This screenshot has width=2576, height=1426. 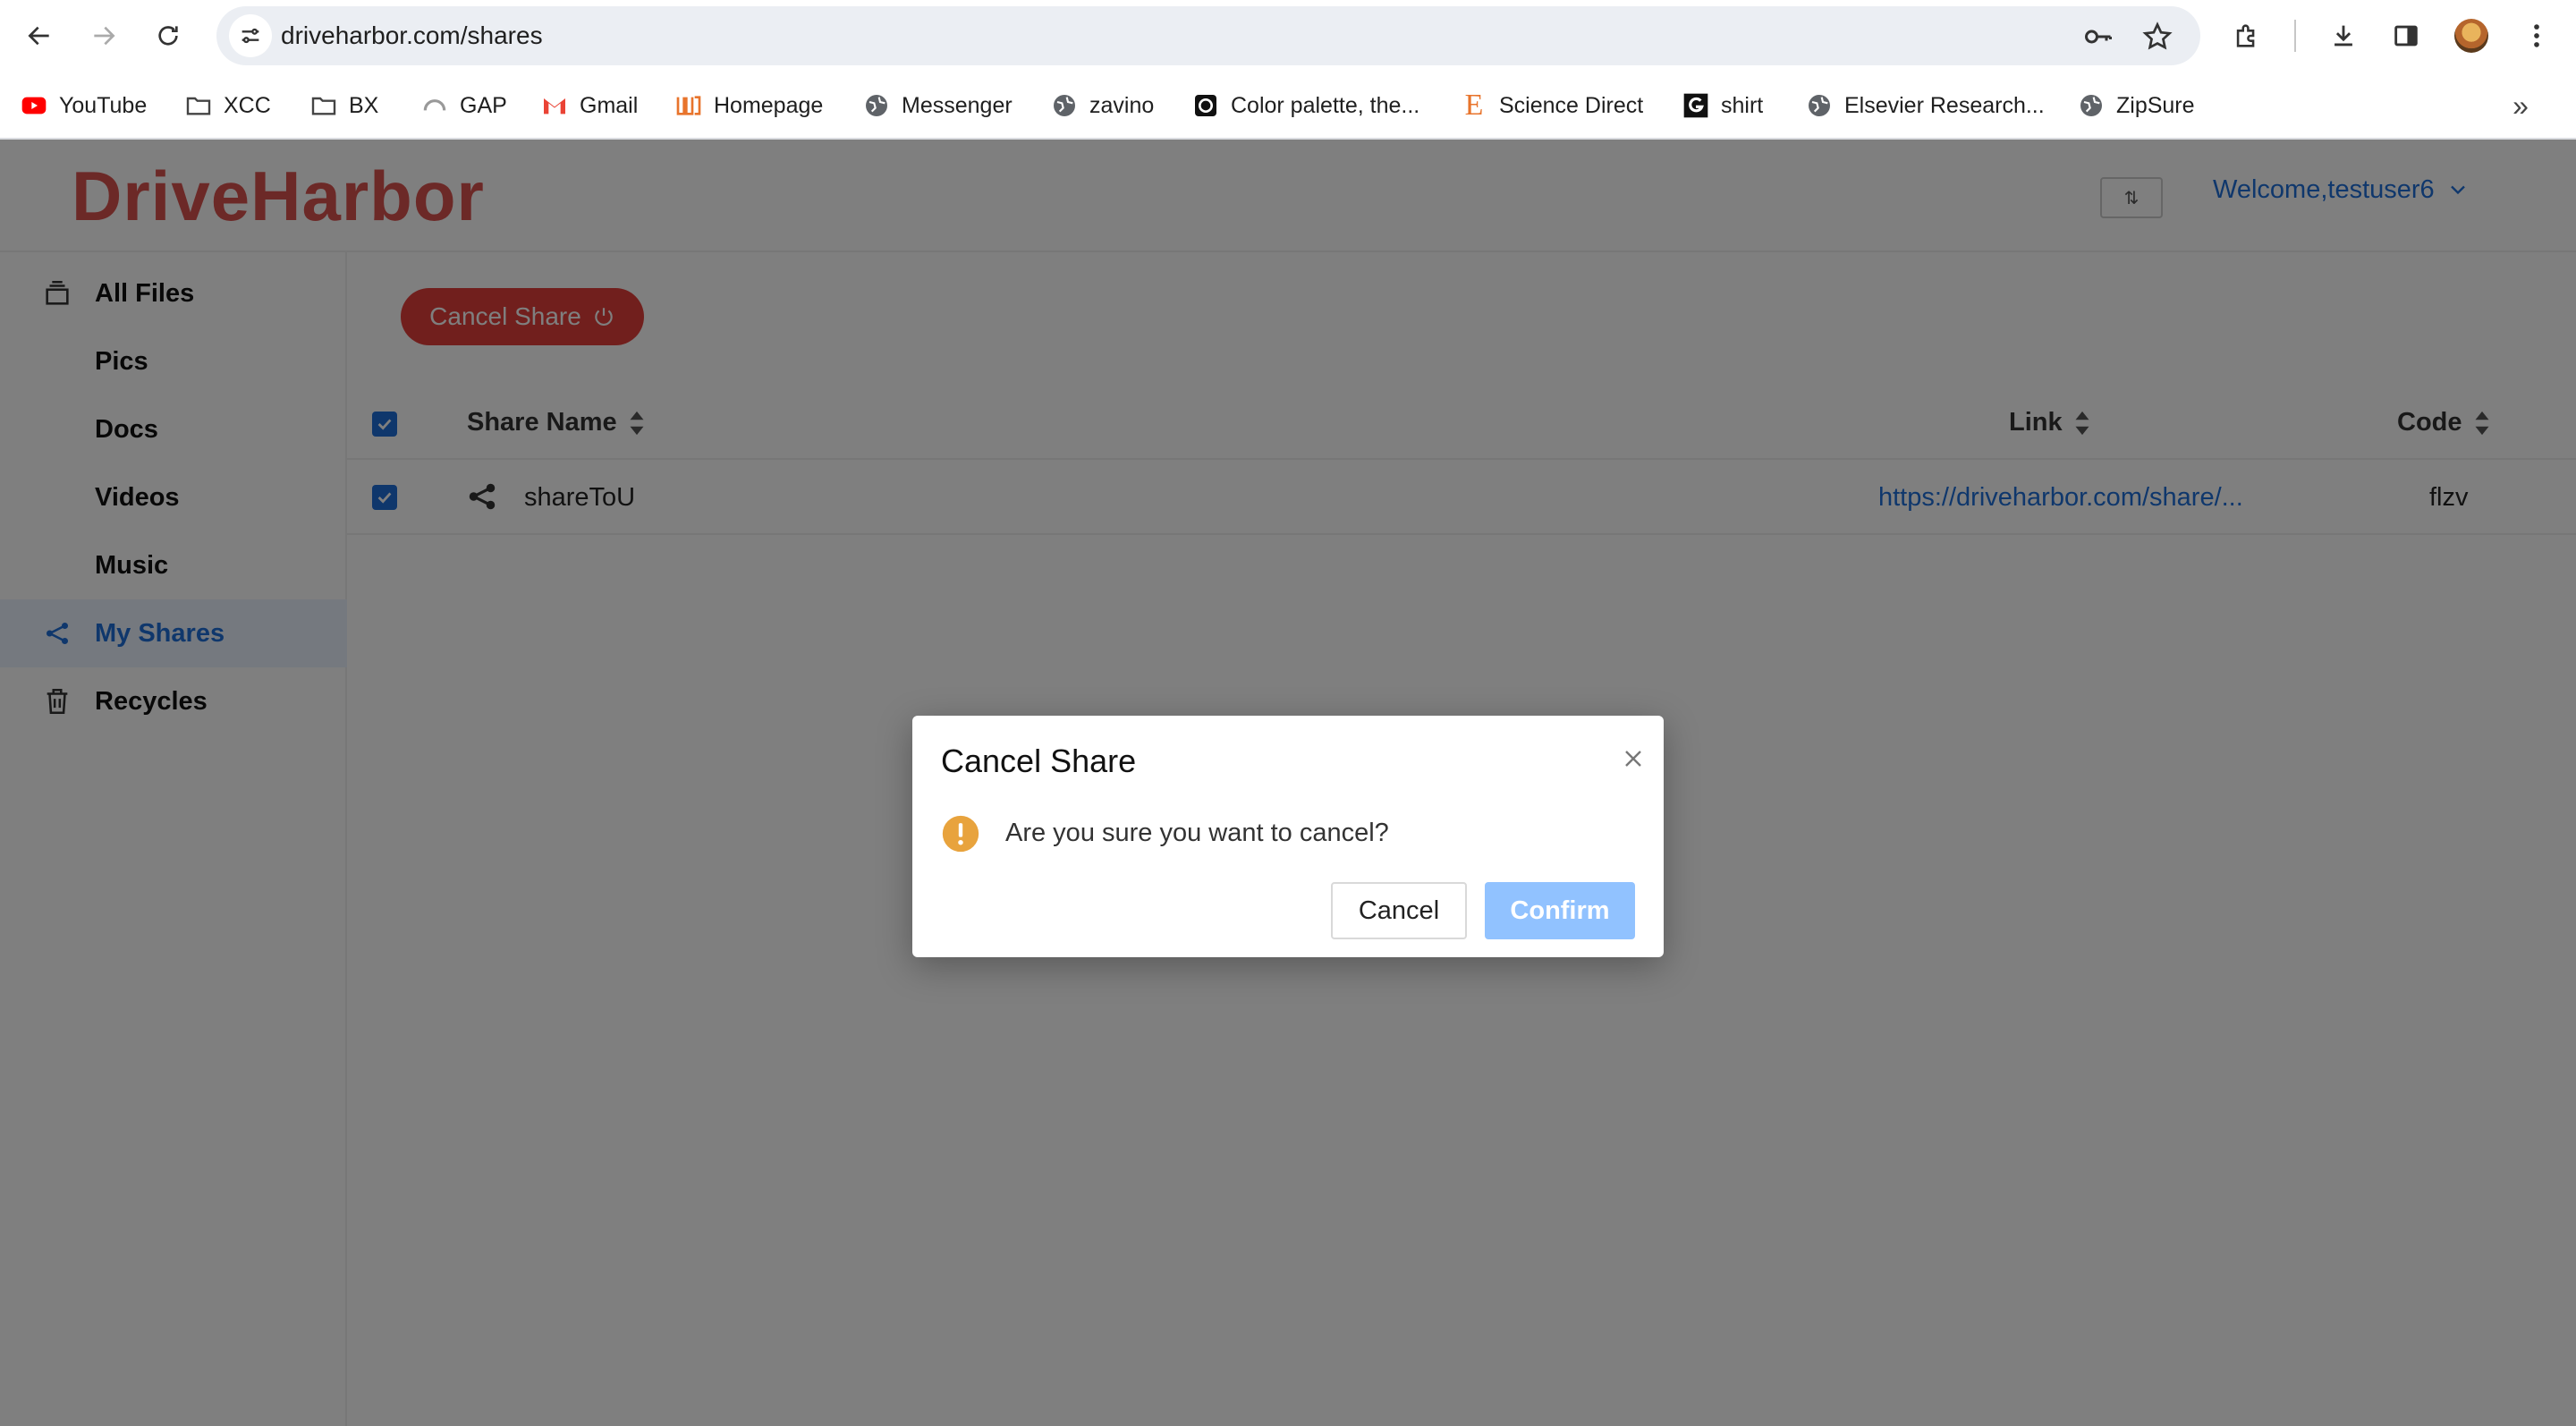 What do you see at coordinates (2098, 37) in the screenshot?
I see `key-icon` at bounding box center [2098, 37].